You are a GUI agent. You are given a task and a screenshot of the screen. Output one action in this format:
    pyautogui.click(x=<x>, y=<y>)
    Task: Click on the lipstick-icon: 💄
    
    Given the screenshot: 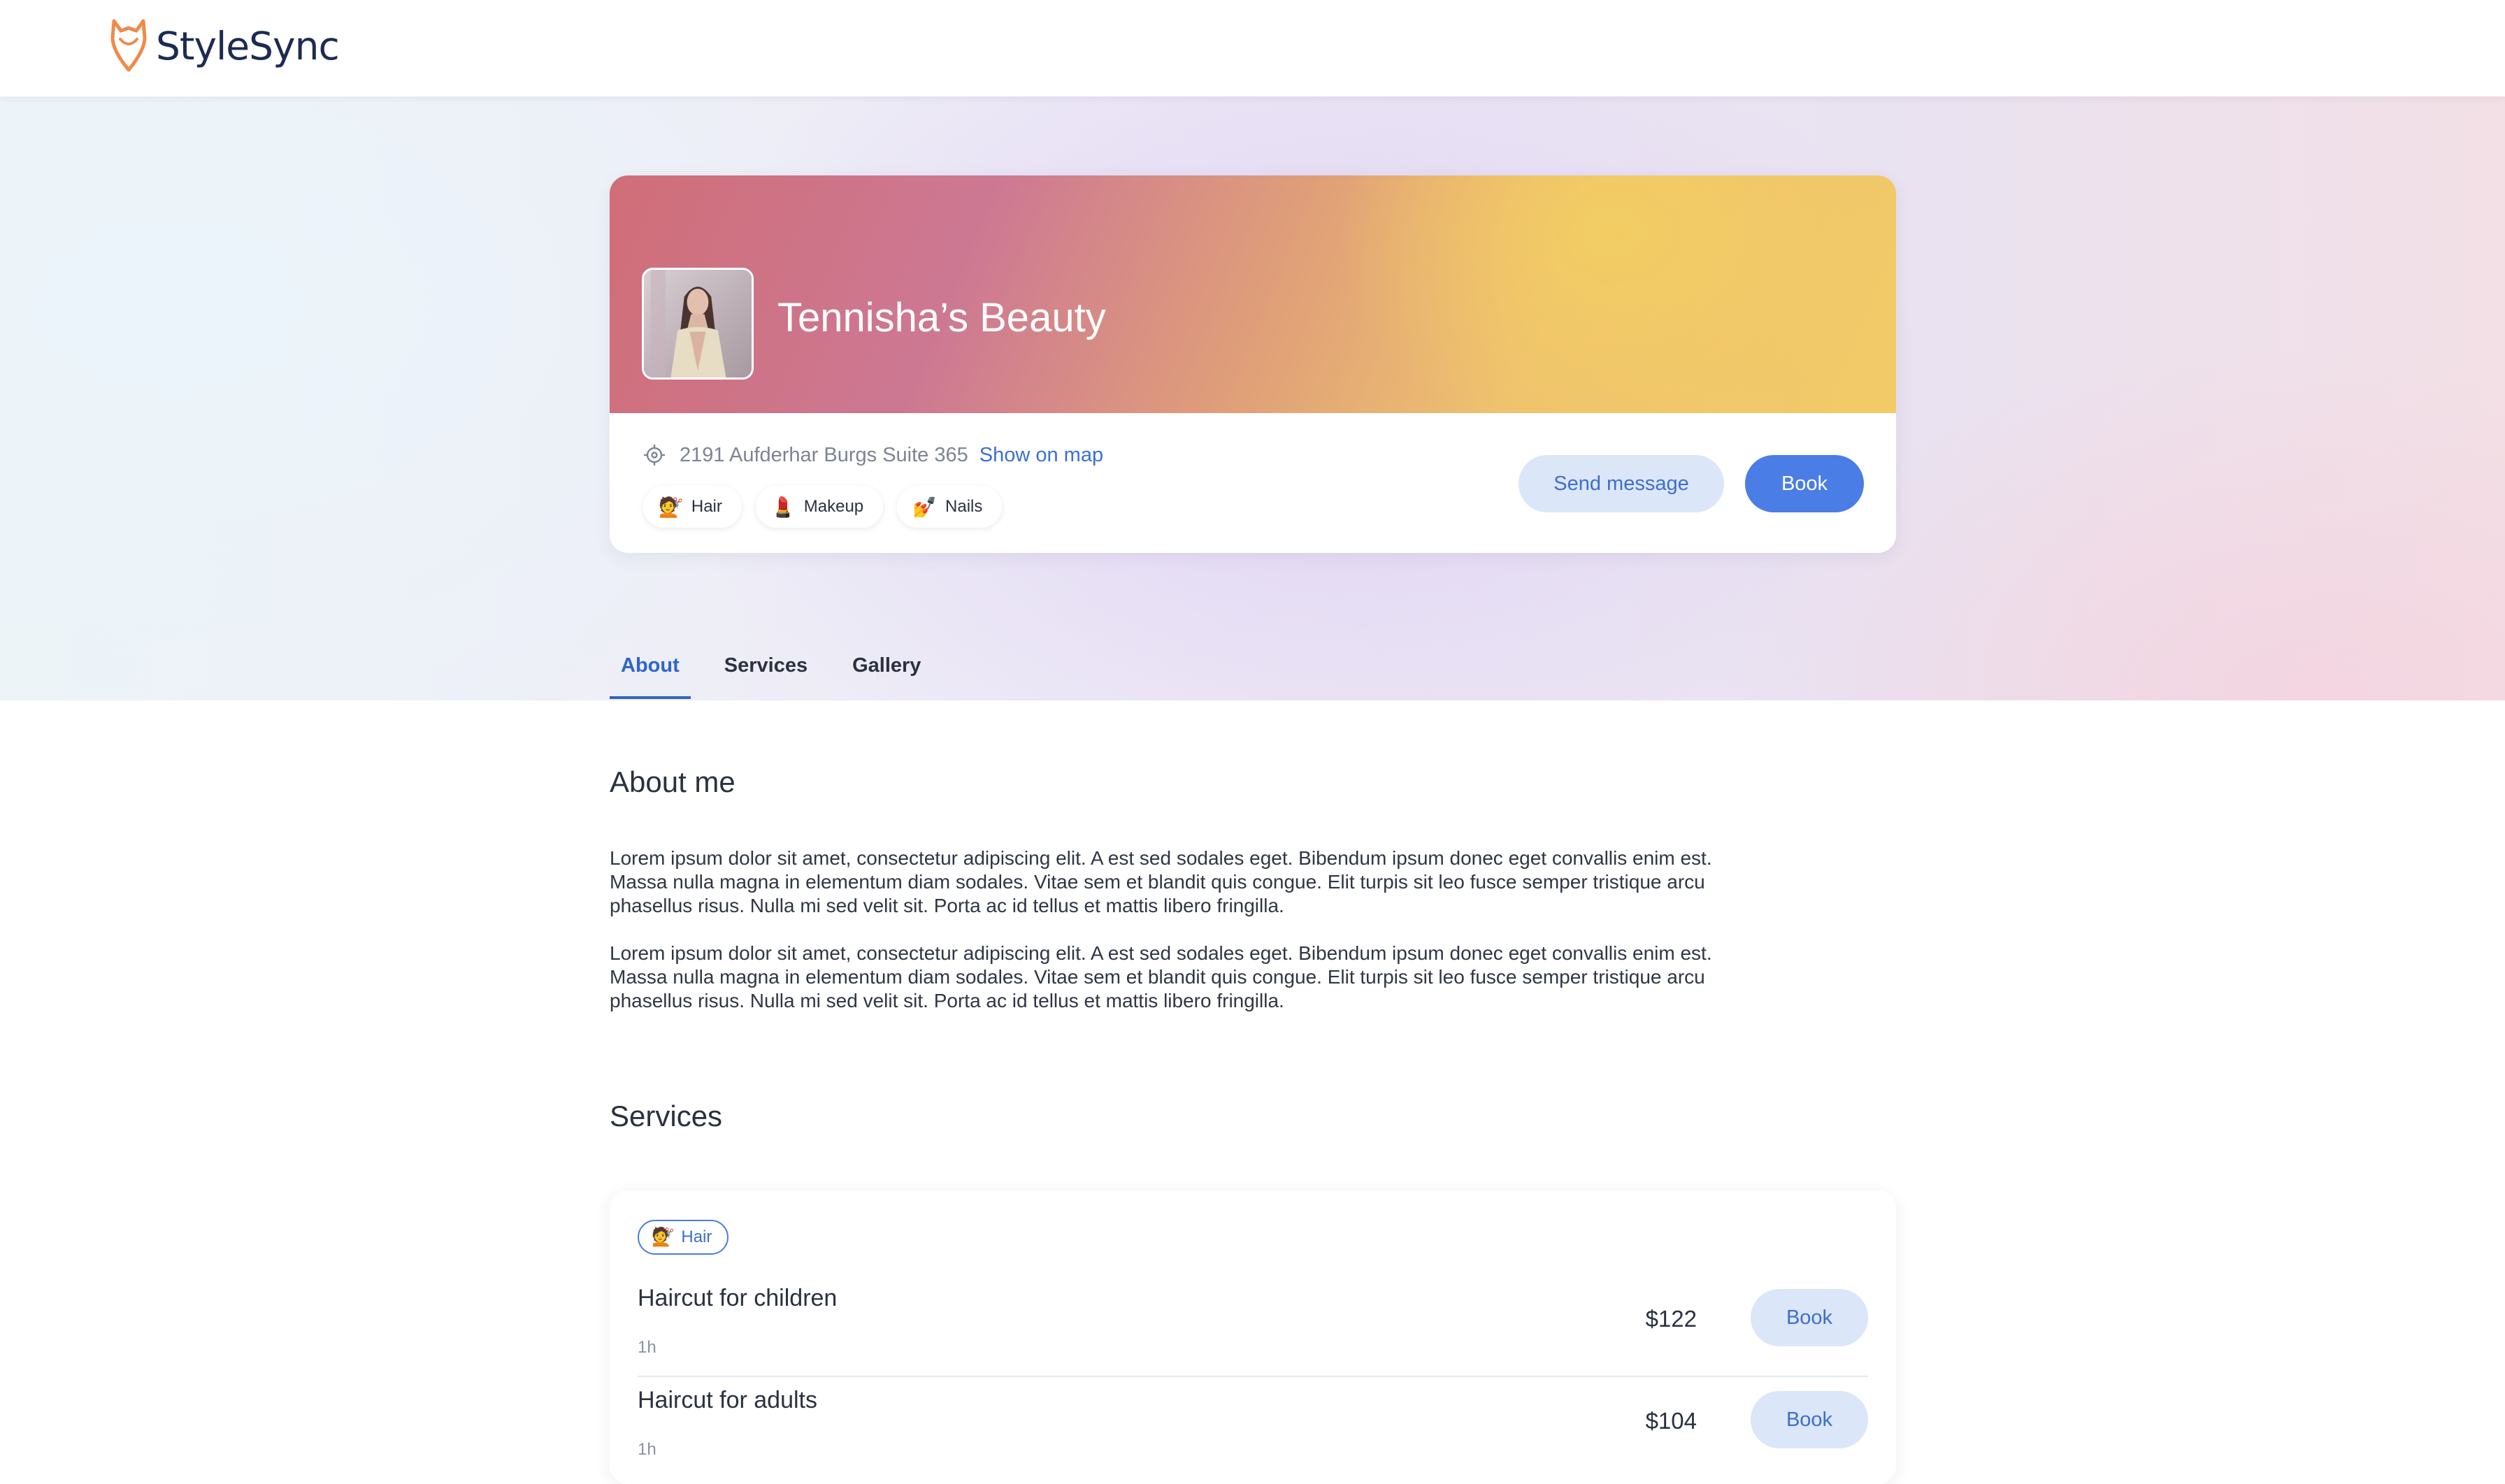 What is the action you would take?
    pyautogui.click(x=783, y=507)
    